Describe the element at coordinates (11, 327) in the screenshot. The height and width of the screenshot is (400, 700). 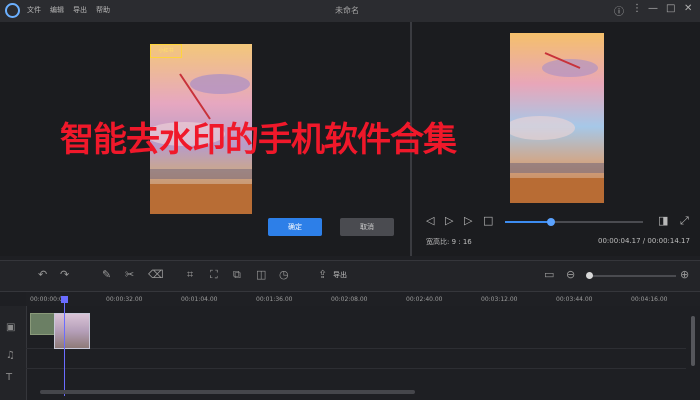
I see `video-track-icon: ▣` at that location.